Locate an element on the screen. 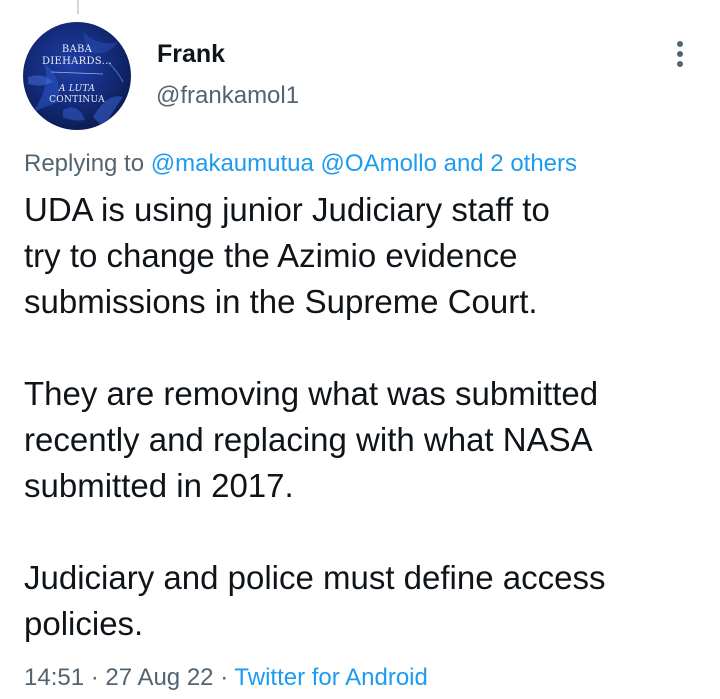  mention-oamollo: @OAmollo is located at coordinates (379, 163).